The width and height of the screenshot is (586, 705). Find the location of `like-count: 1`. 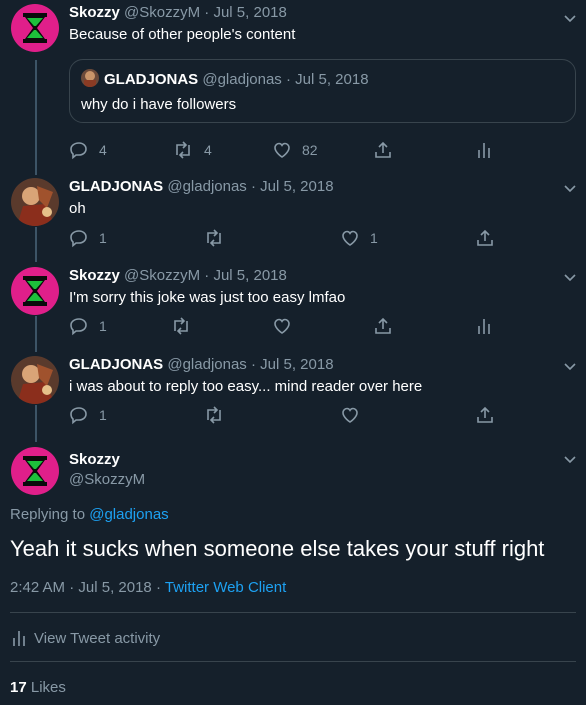

like-count: 1 is located at coordinates (374, 238).